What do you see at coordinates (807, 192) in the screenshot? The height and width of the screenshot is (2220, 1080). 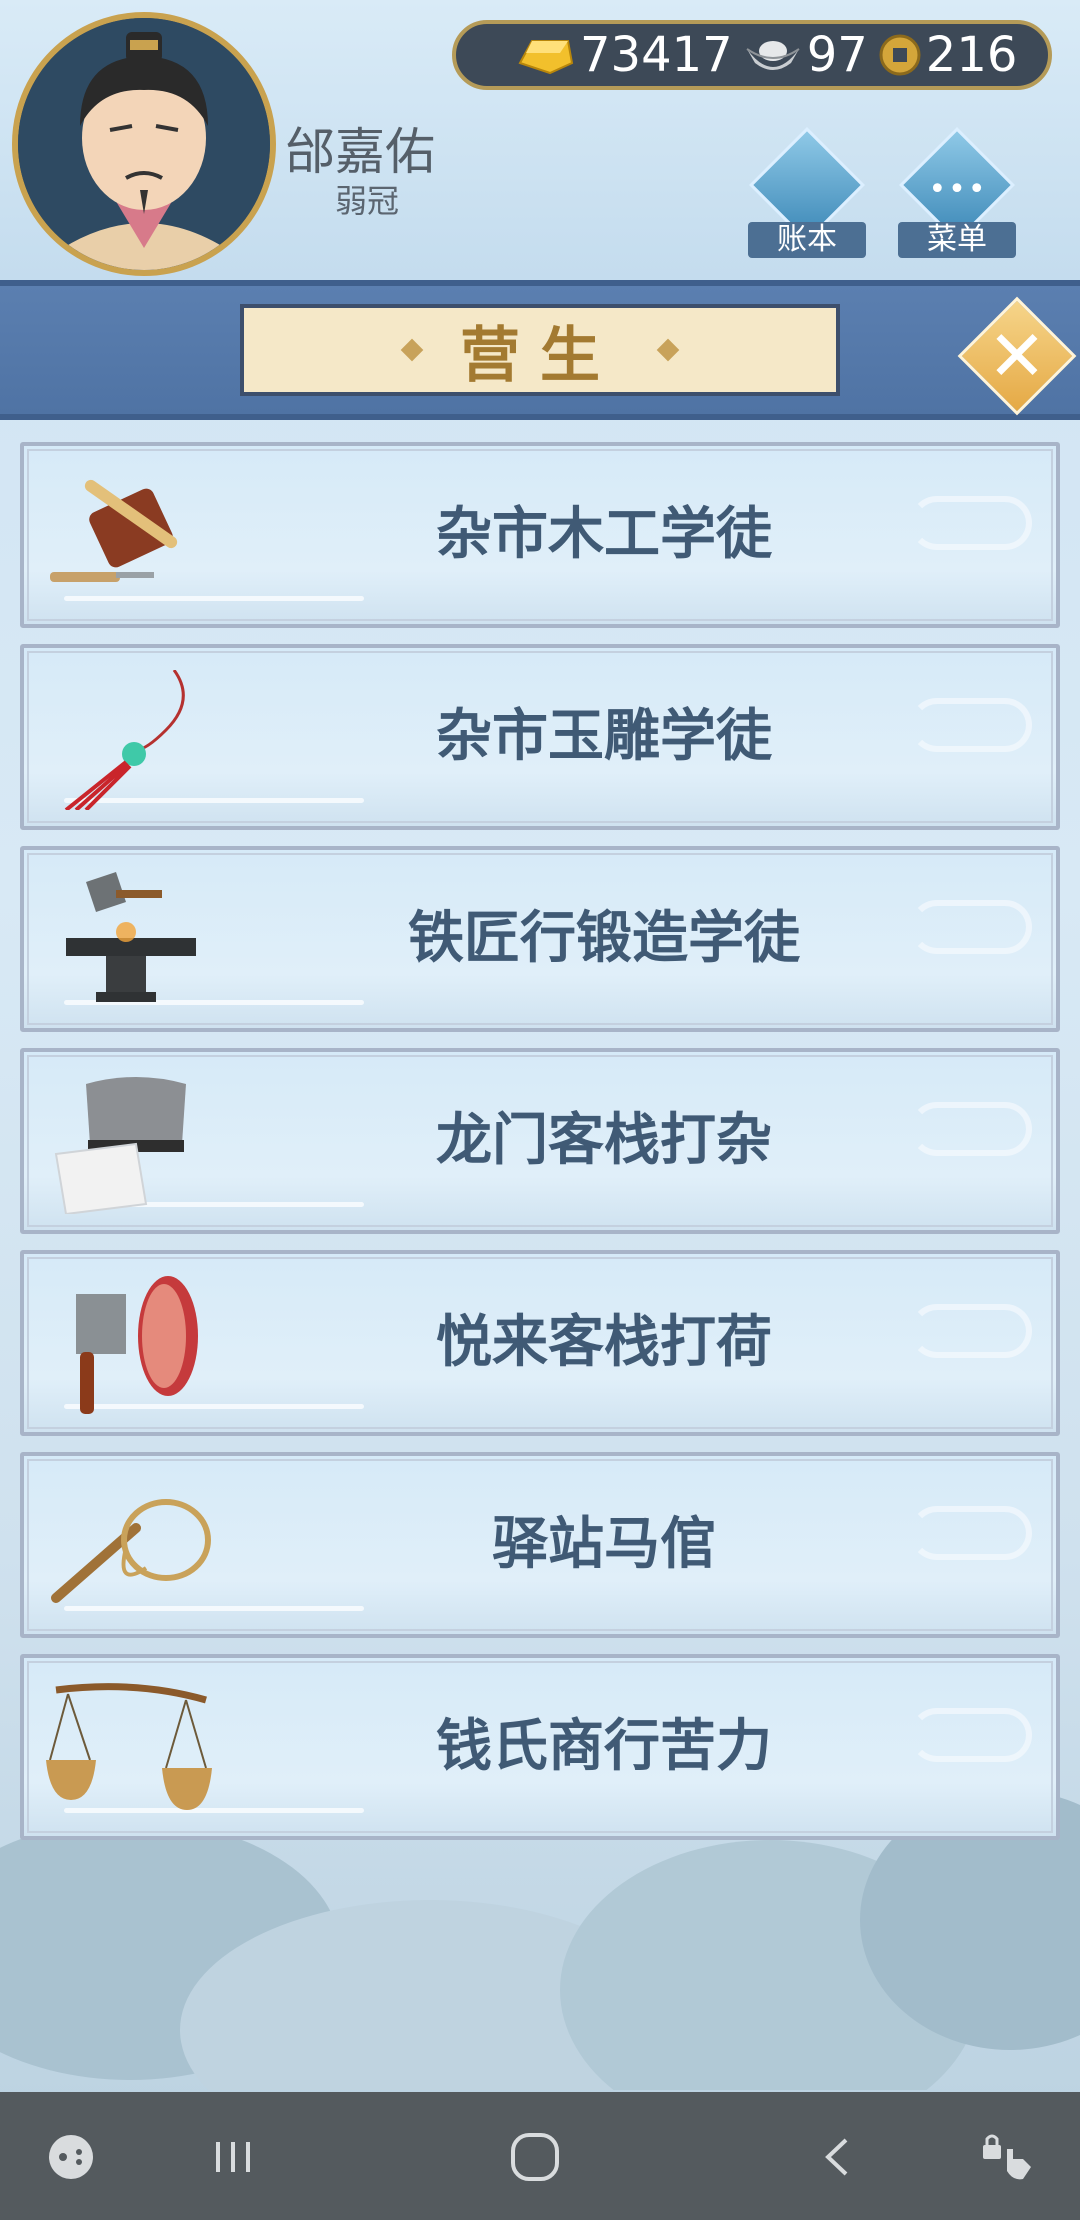 I see `ledger-button: 账本` at bounding box center [807, 192].